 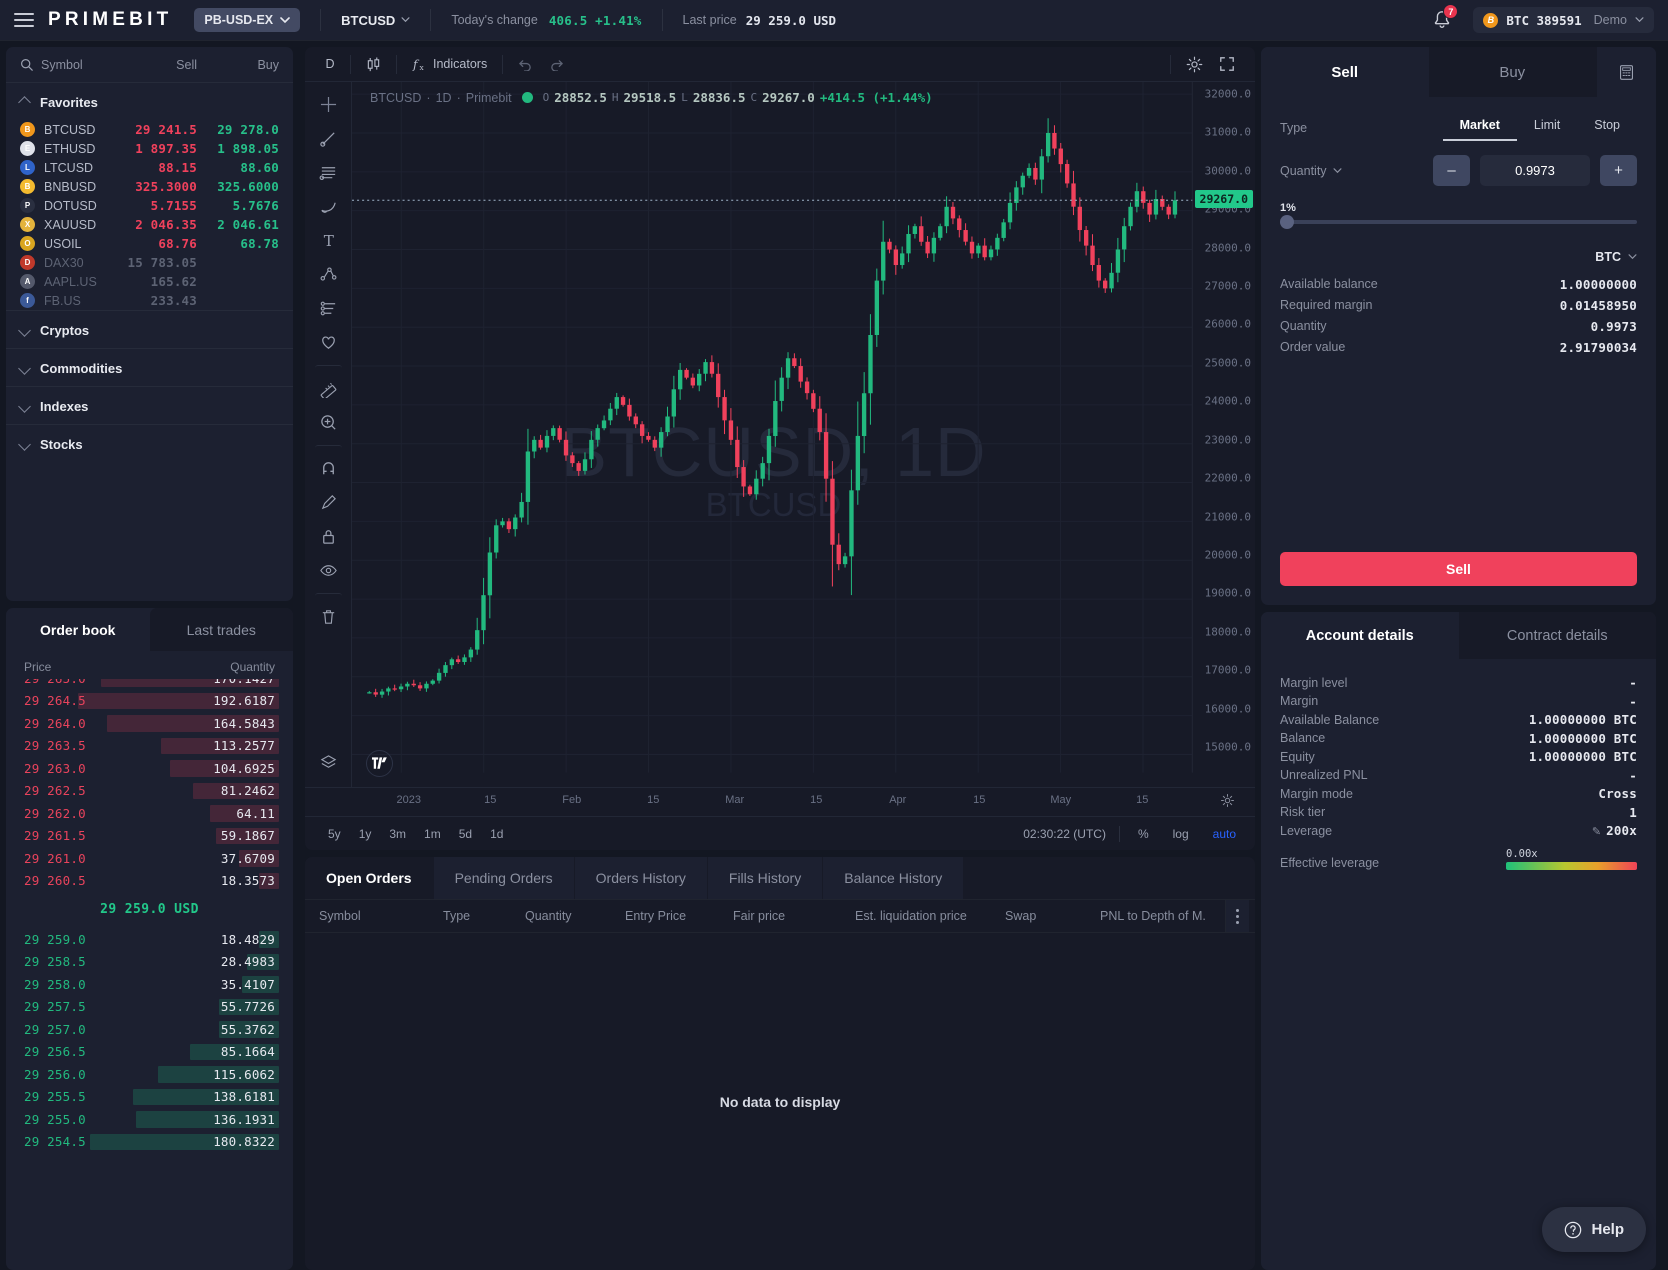 I want to click on tab-balance-history: Balance History, so click(x=894, y=878).